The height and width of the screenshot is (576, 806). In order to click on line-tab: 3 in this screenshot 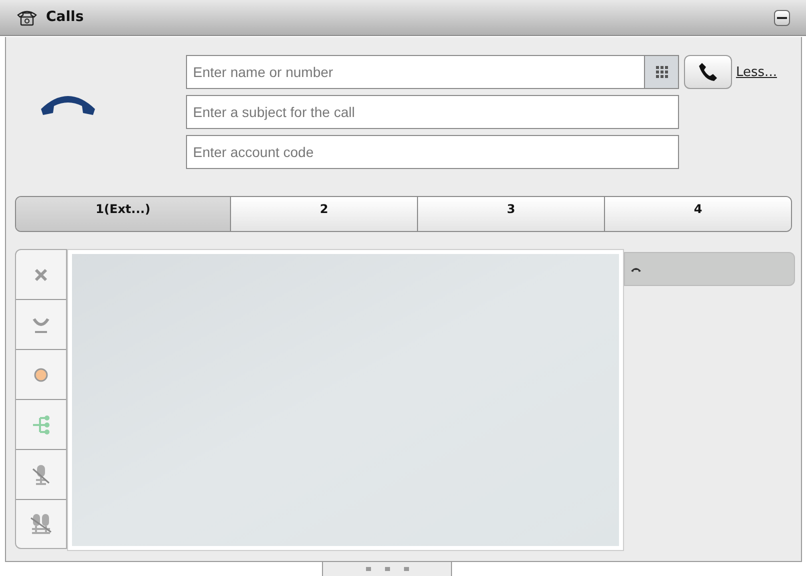, I will do `click(510, 214)`.